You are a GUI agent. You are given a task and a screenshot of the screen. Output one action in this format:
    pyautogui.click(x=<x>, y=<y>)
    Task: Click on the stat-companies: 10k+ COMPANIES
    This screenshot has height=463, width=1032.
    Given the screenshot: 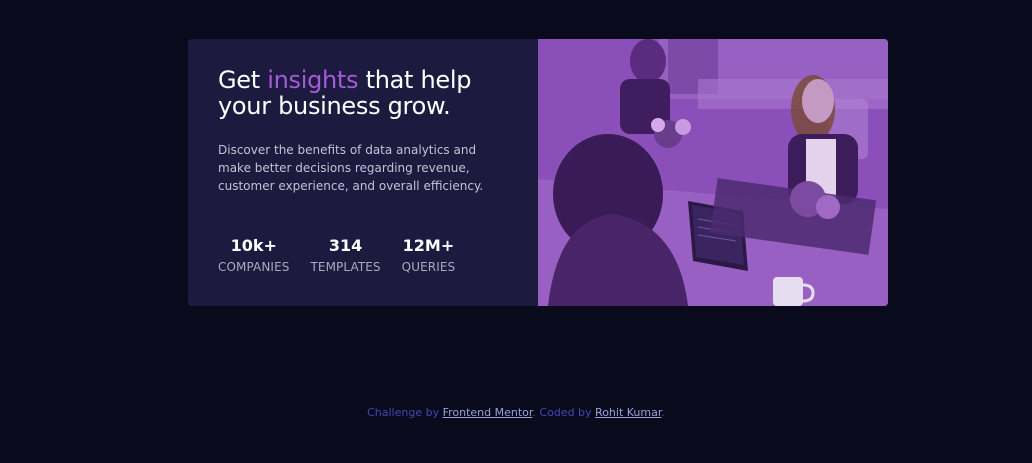 What is the action you would take?
    pyautogui.click(x=253, y=255)
    